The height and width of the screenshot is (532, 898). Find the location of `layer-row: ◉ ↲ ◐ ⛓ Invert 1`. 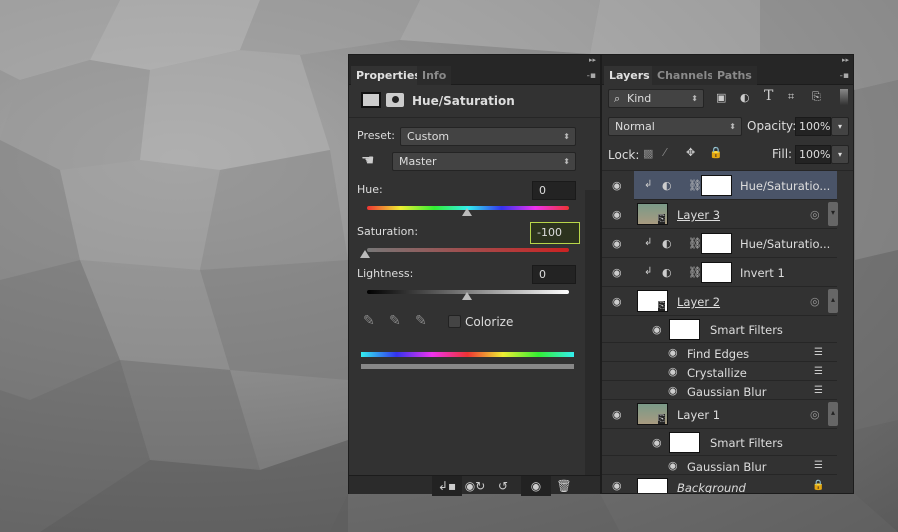

layer-row: ◉ ↲ ◐ ⛓ Invert 1 is located at coordinates (719, 272).